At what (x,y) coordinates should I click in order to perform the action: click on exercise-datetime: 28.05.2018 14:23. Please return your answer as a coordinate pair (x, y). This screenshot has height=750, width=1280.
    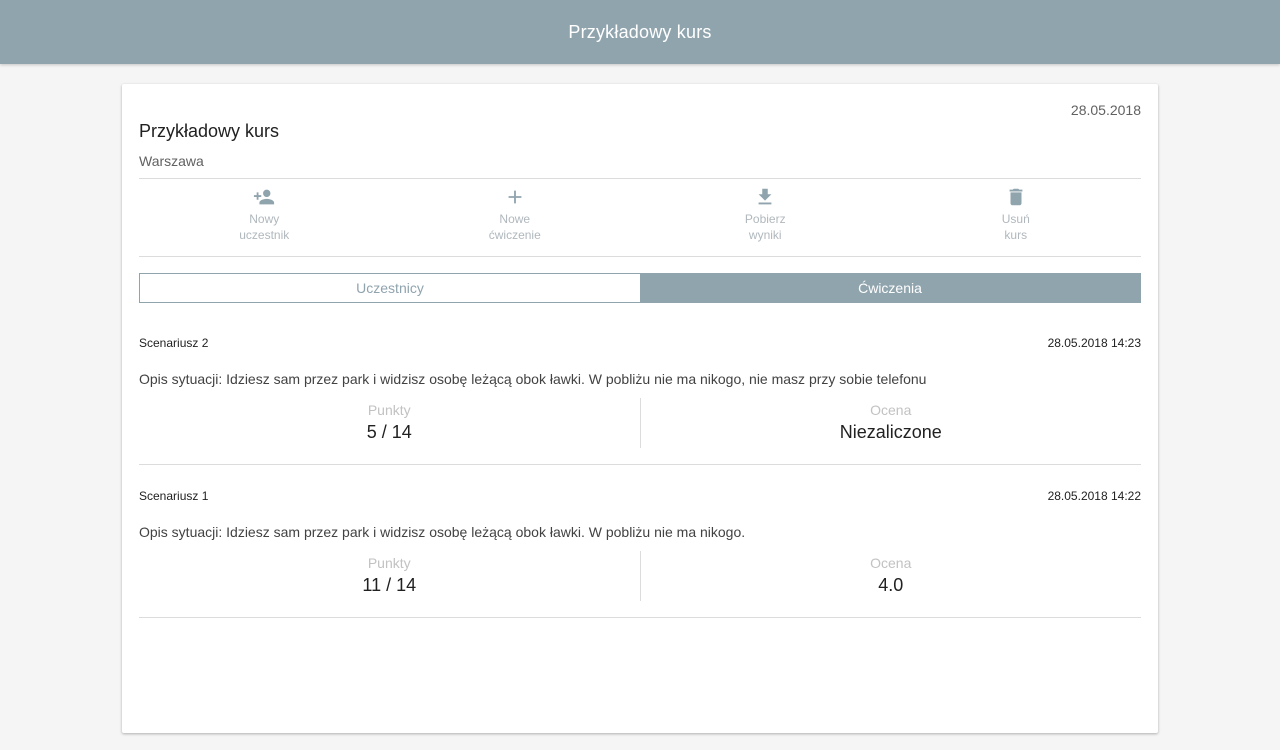
    Looking at the image, I should click on (1094, 343).